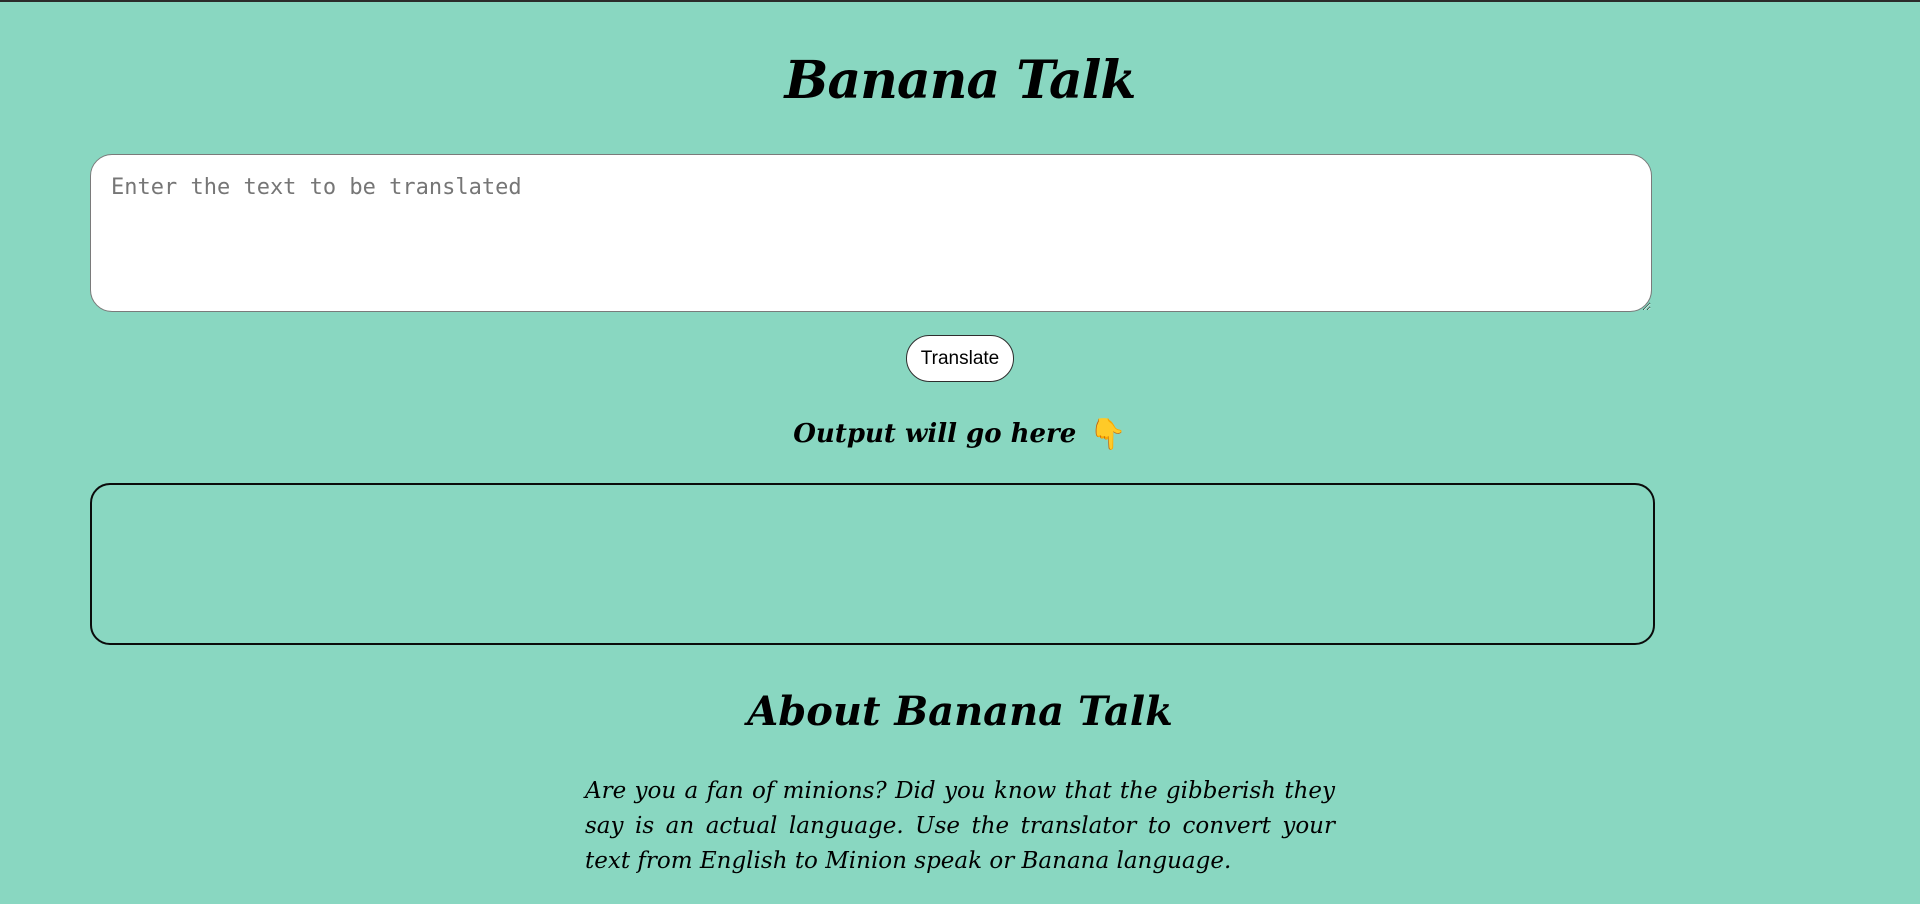 This screenshot has width=1920, height=904. I want to click on page-title: Banana Talk, so click(960, 80).